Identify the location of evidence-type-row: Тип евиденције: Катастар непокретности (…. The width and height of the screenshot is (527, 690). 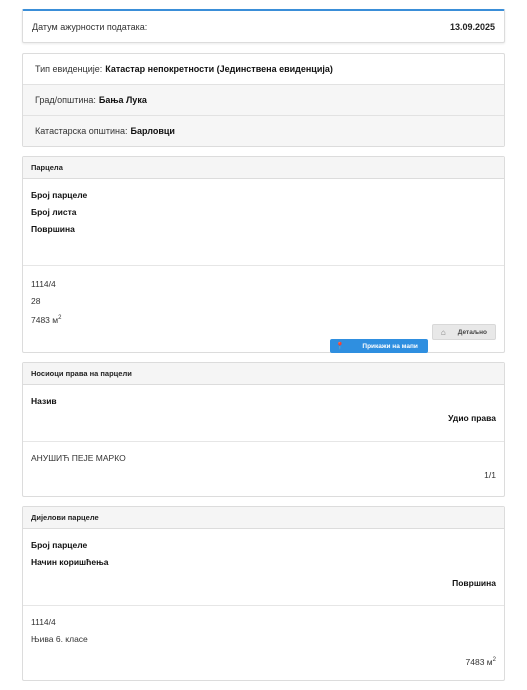
(263, 69).